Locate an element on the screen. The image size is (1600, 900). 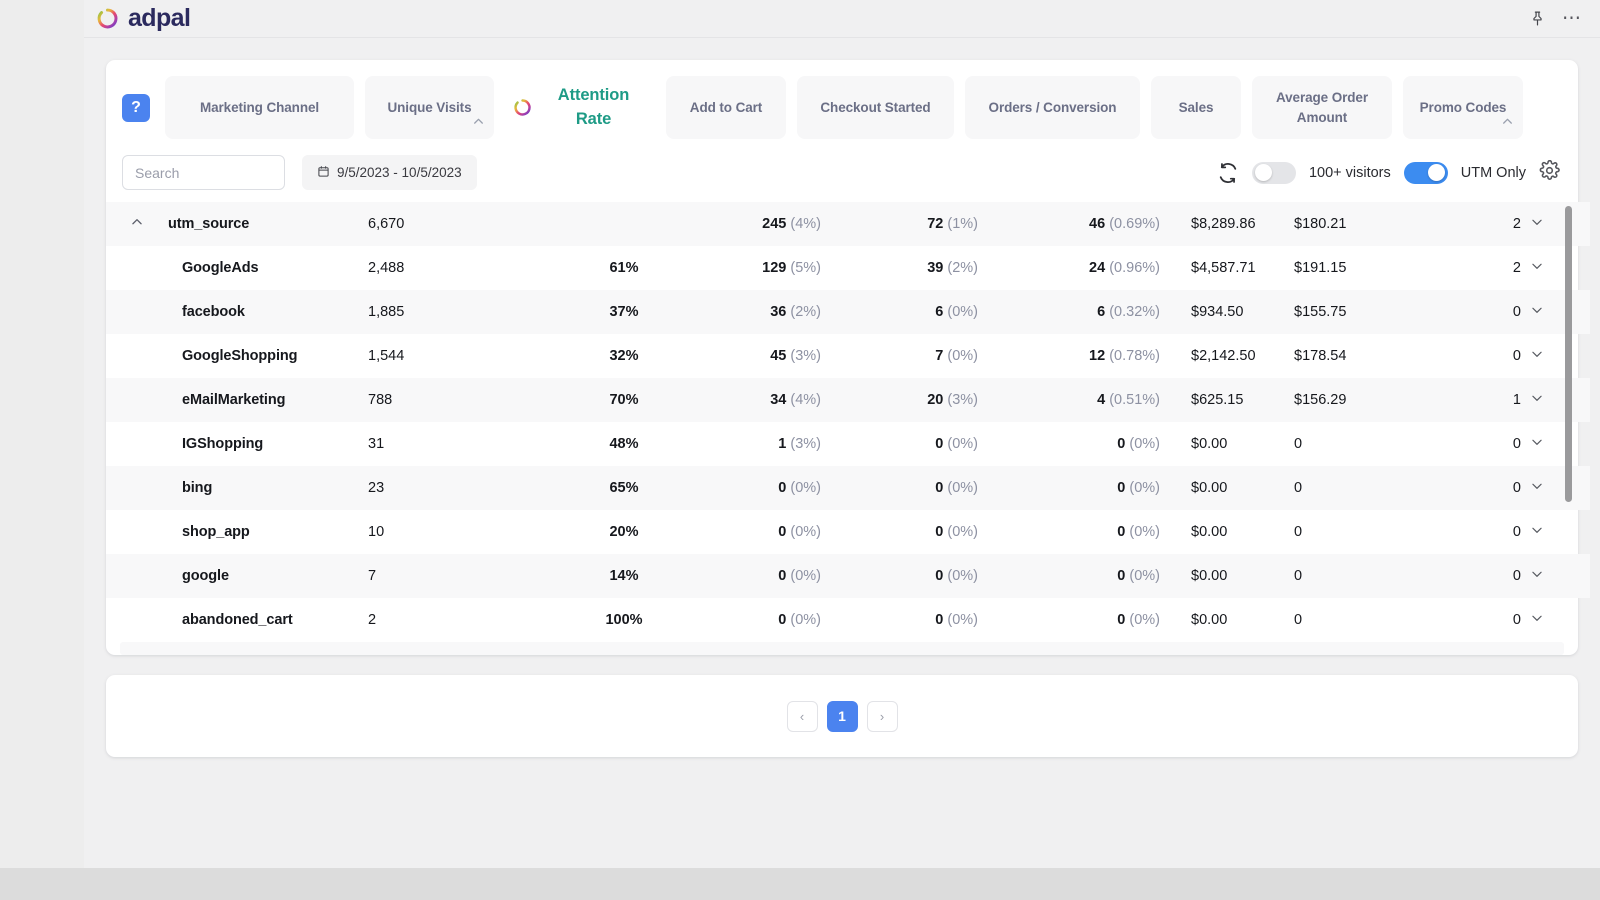
adpal-donut-logo-icon is located at coordinates (107, 18).